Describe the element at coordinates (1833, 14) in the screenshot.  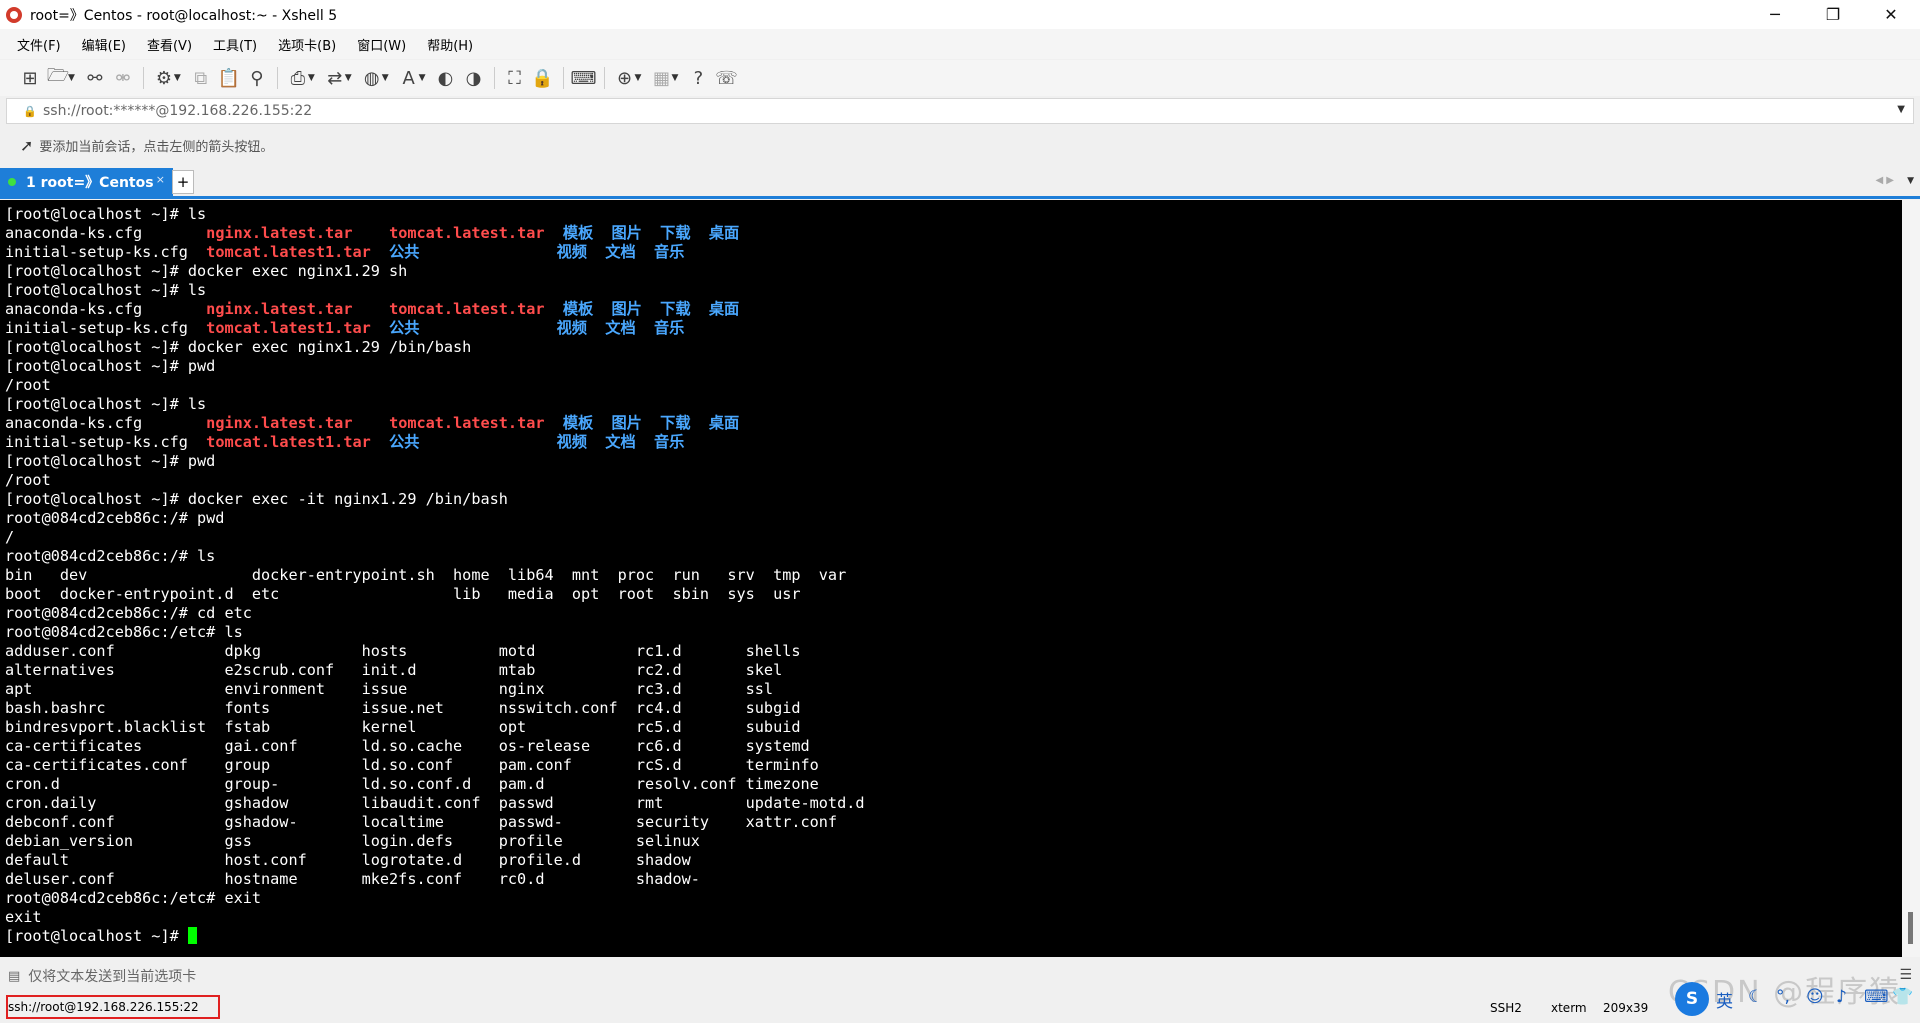
I see `restore-button: ❐` at that location.